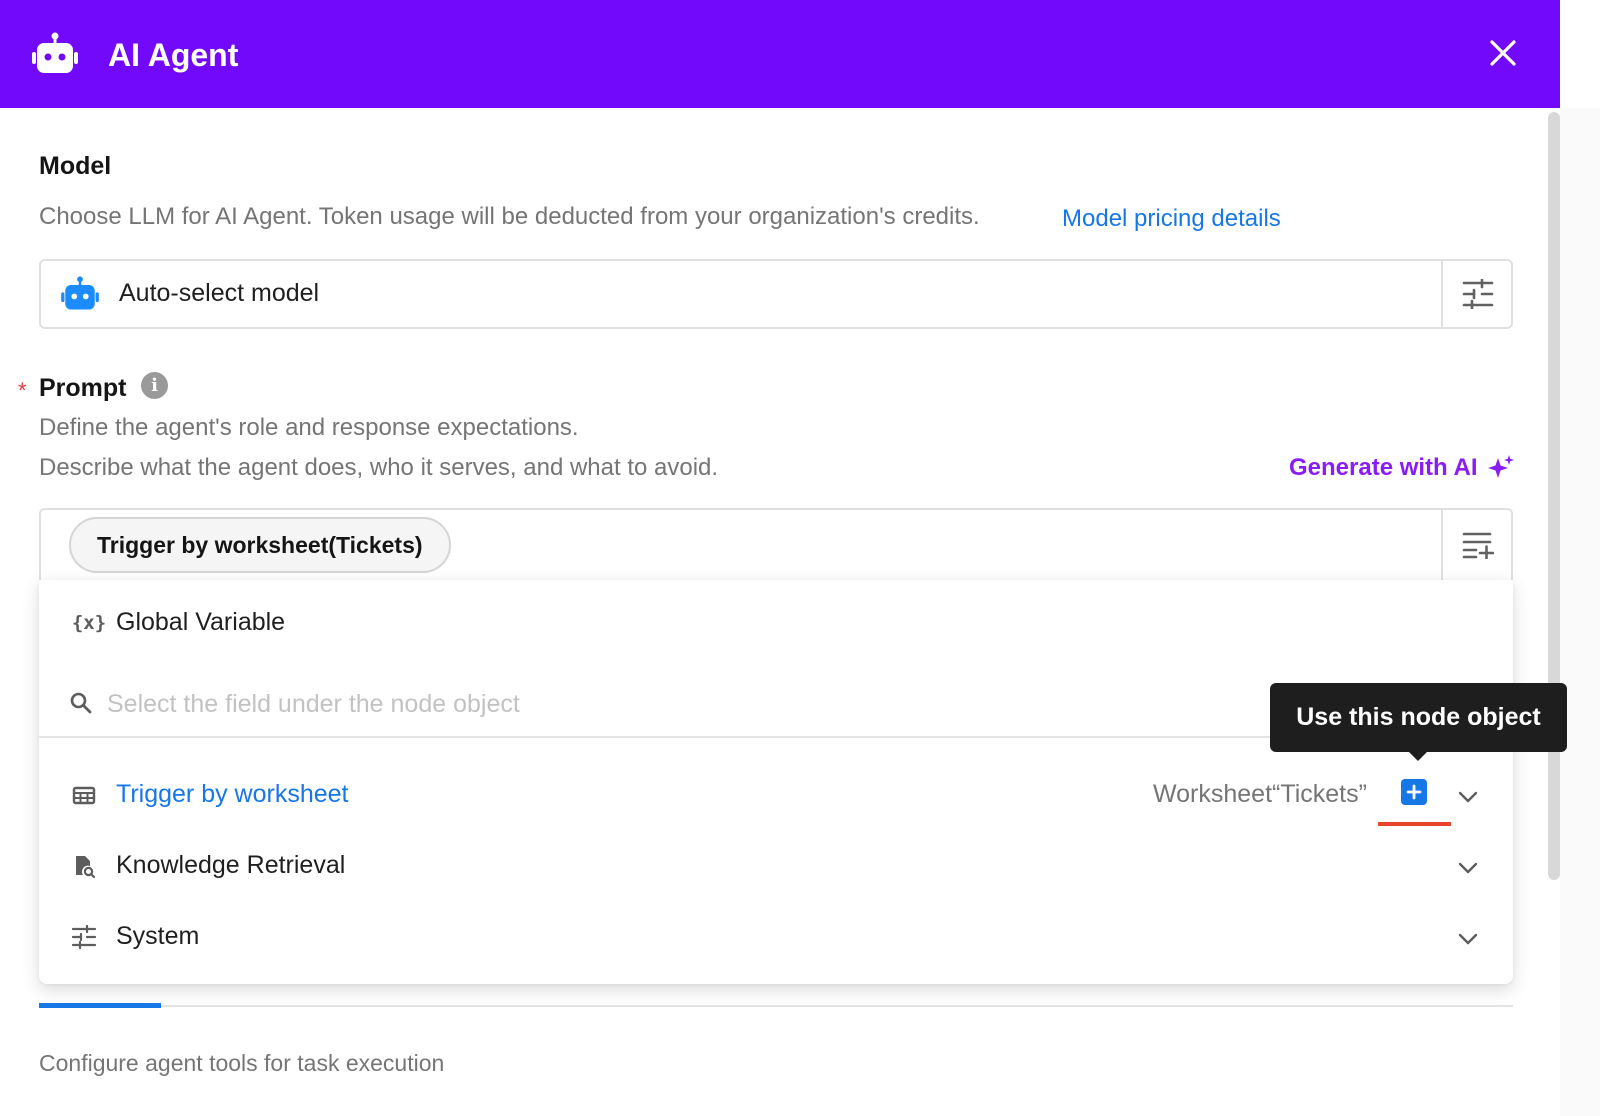 This screenshot has height=1116, width=1600. I want to click on annotation-underline, so click(1414, 824).